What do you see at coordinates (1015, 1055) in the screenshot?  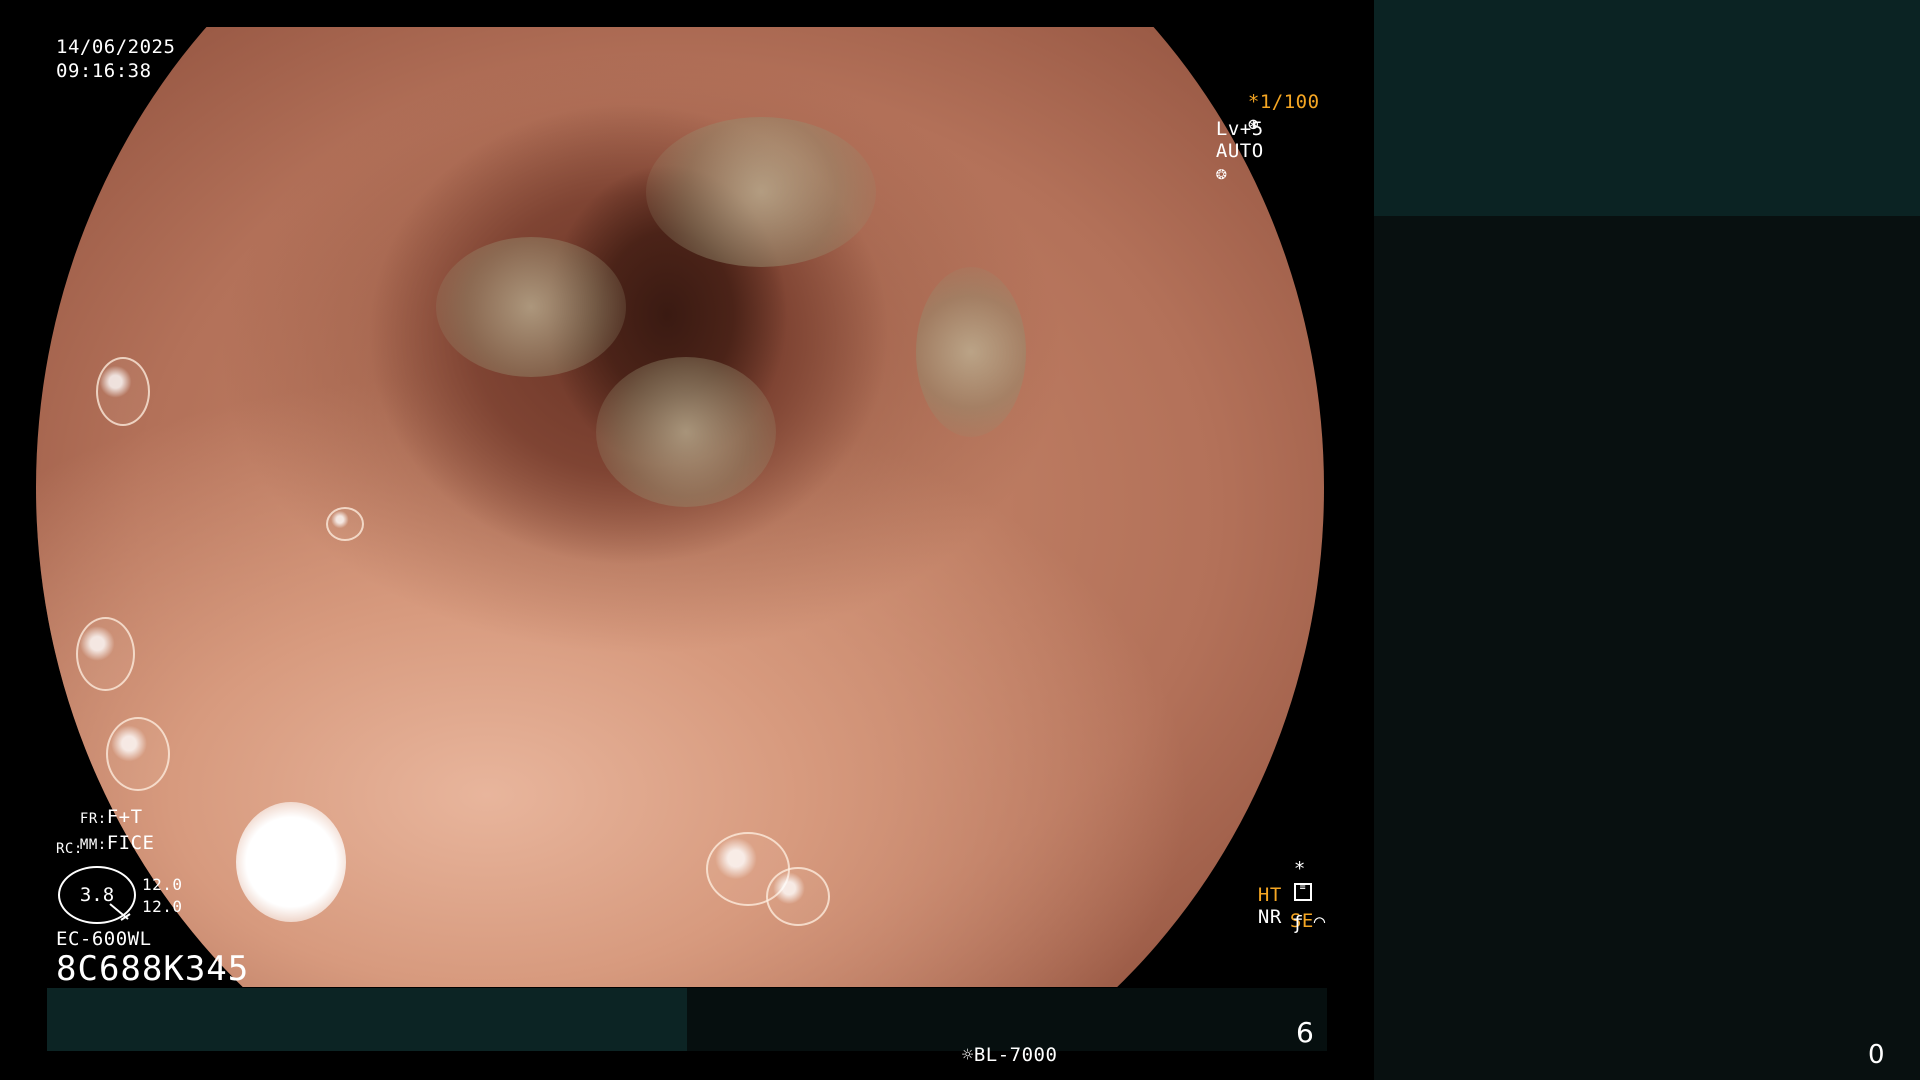 I see `light-source-label: BL-7000` at bounding box center [1015, 1055].